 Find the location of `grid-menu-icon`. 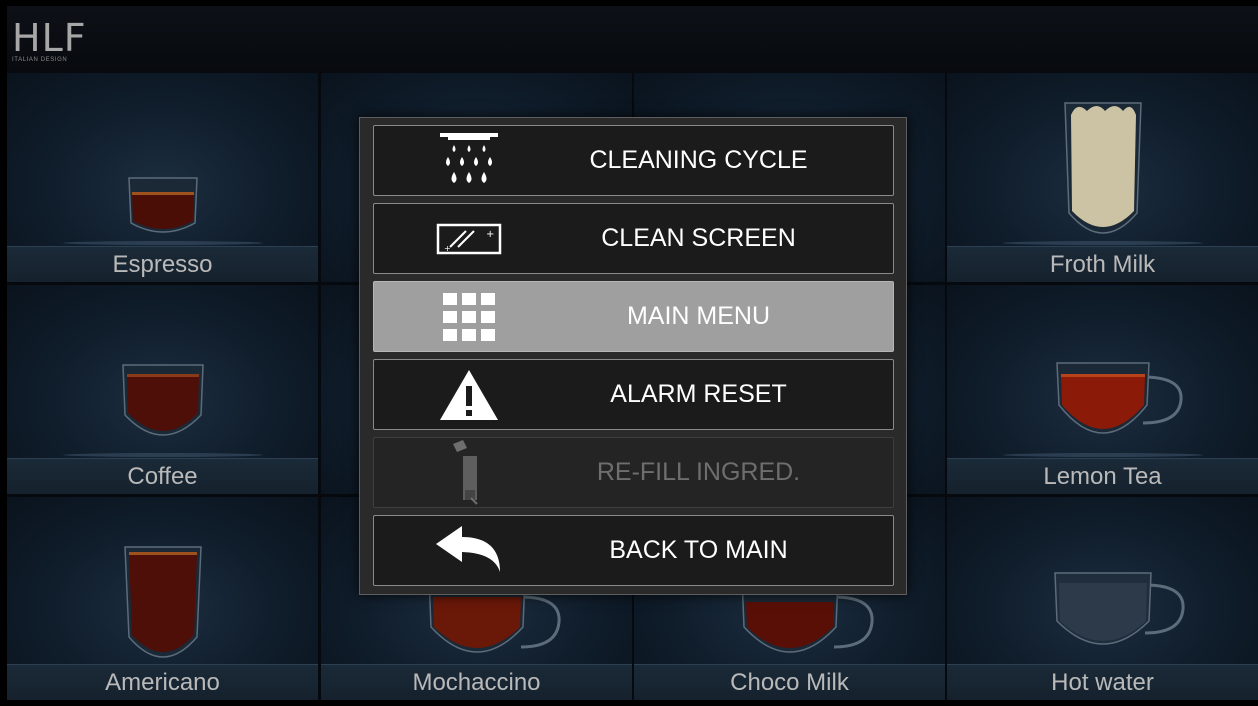

grid-menu-icon is located at coordinates (469, 316).